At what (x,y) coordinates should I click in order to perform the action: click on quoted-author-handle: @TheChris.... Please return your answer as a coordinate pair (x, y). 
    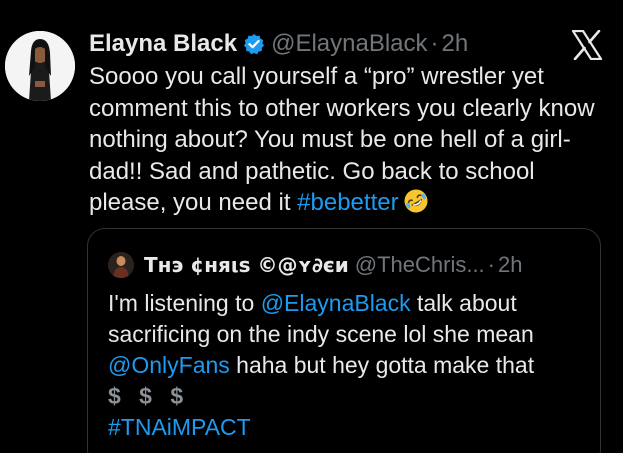
    Looking at the image, I should click on (420, 265).